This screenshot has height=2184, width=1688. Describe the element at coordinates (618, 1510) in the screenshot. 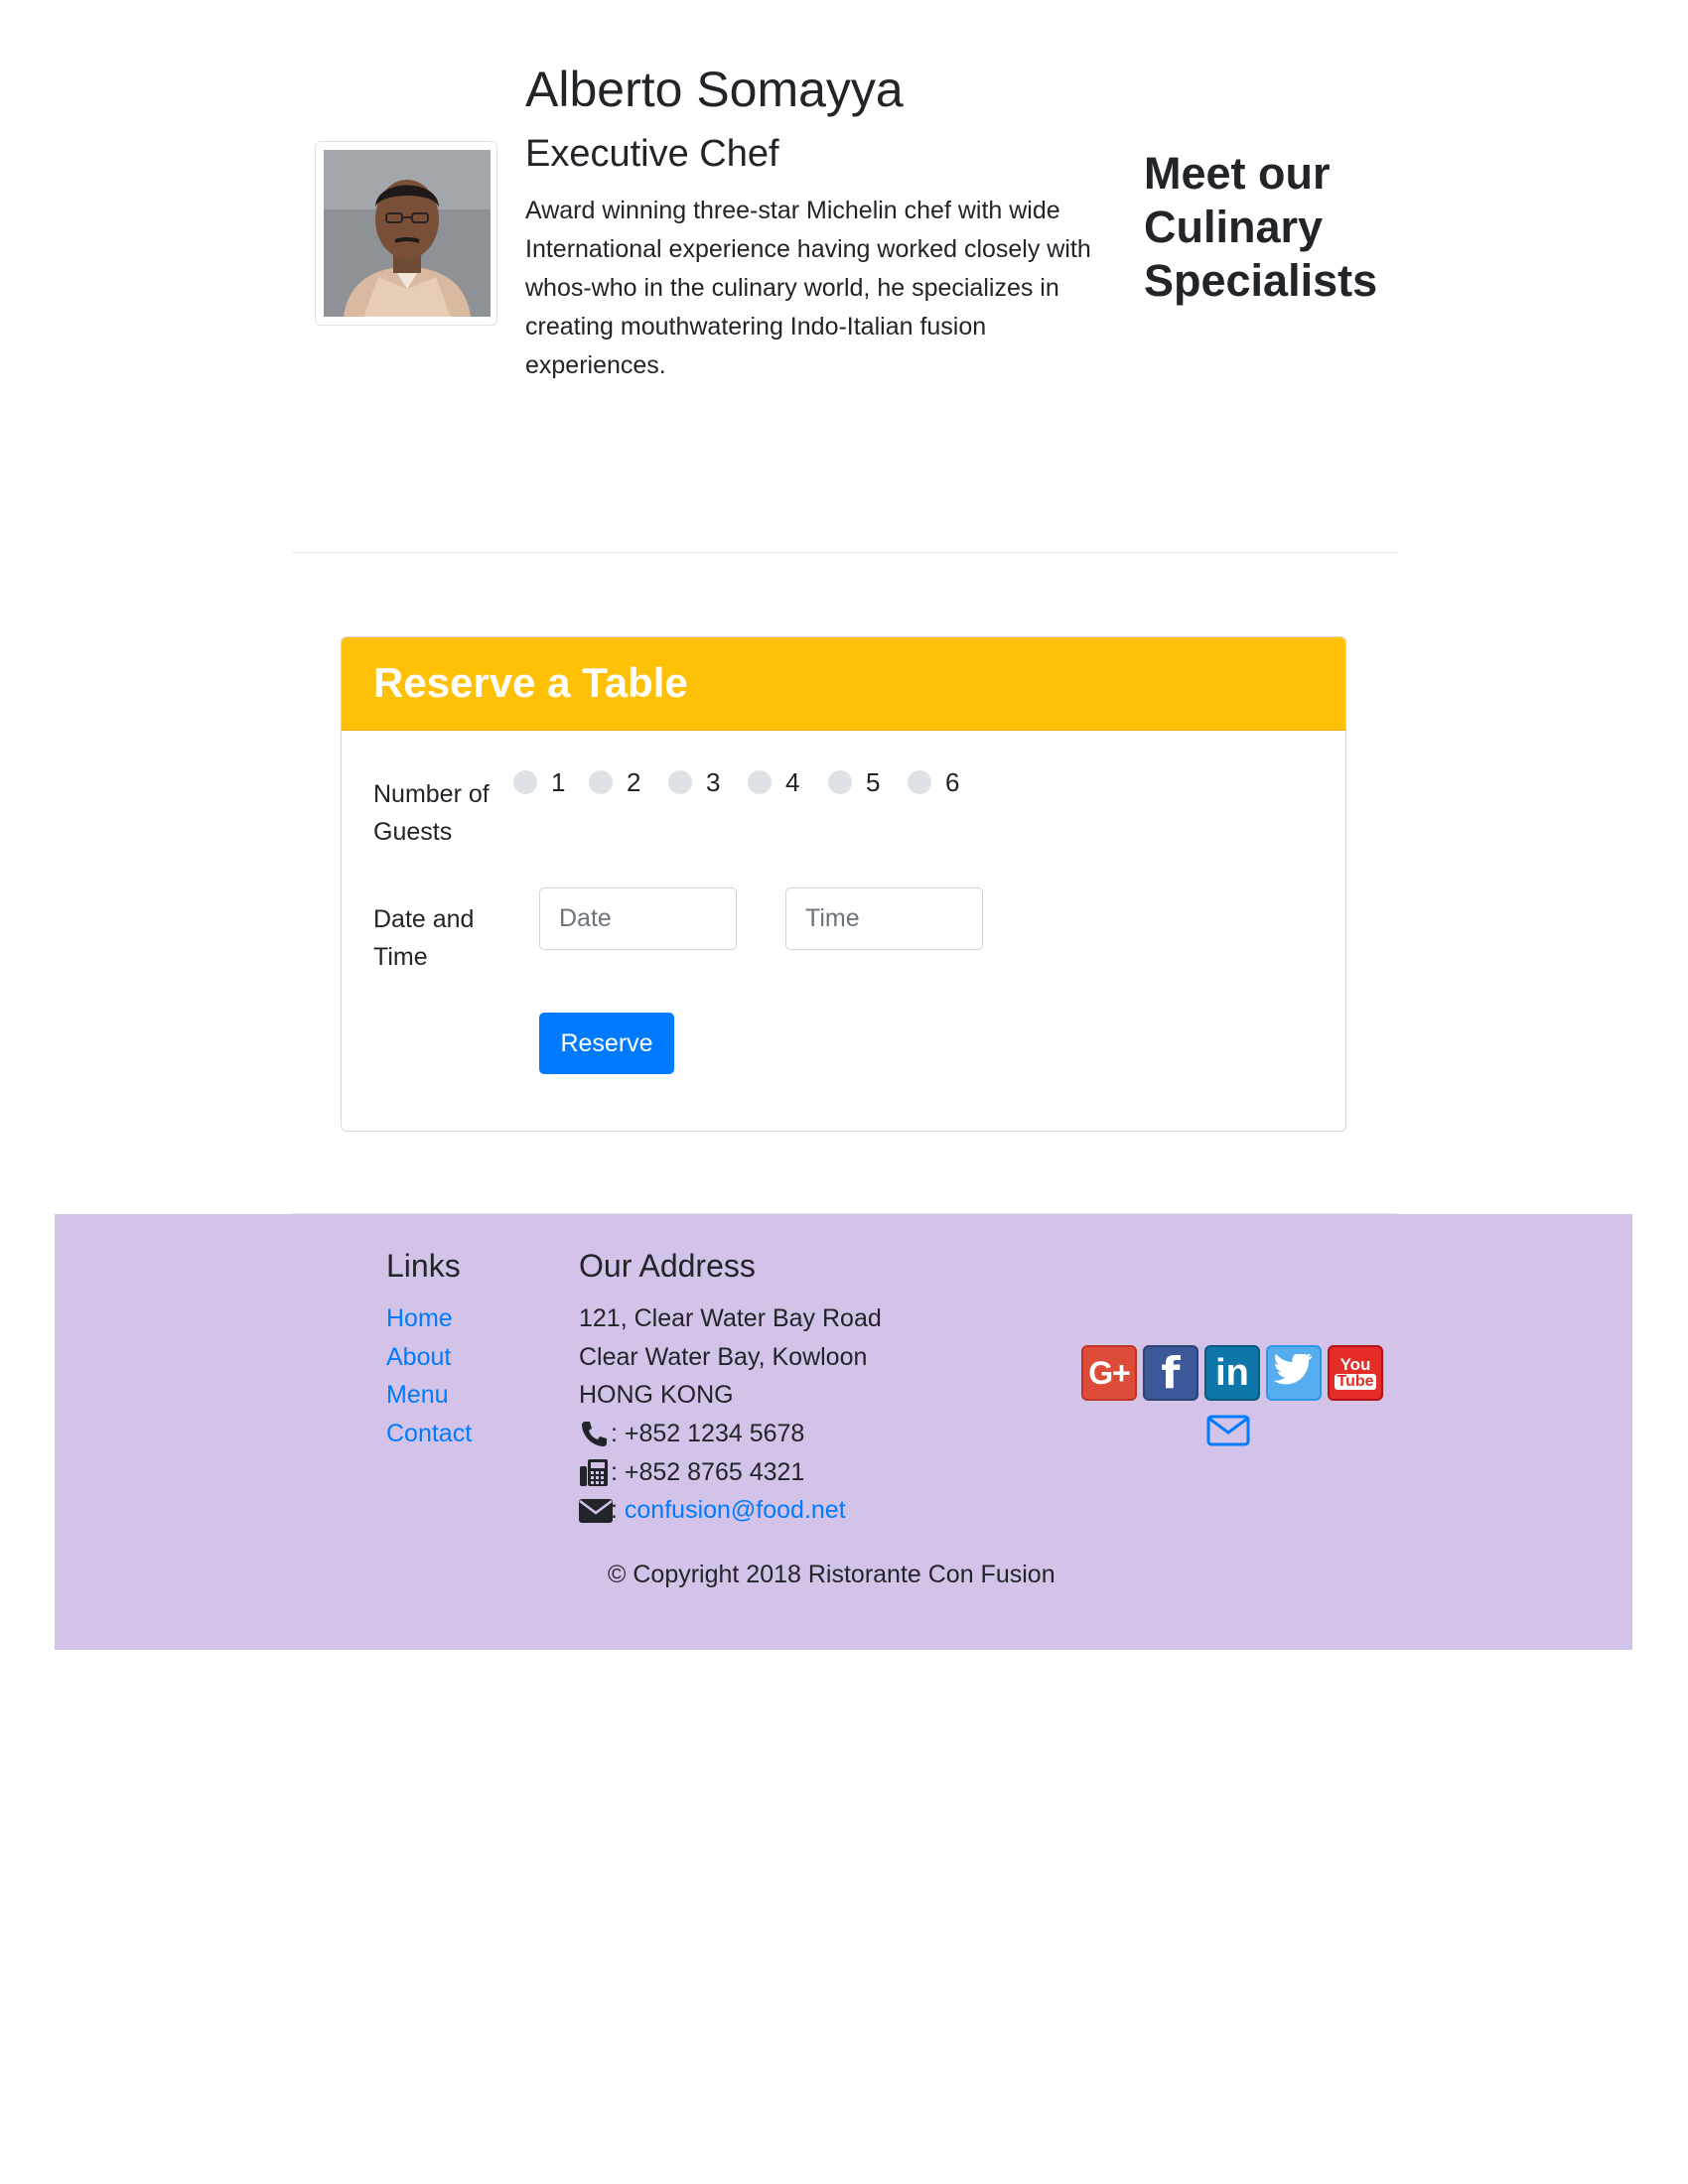

I see `email-prefix: :` at that location.